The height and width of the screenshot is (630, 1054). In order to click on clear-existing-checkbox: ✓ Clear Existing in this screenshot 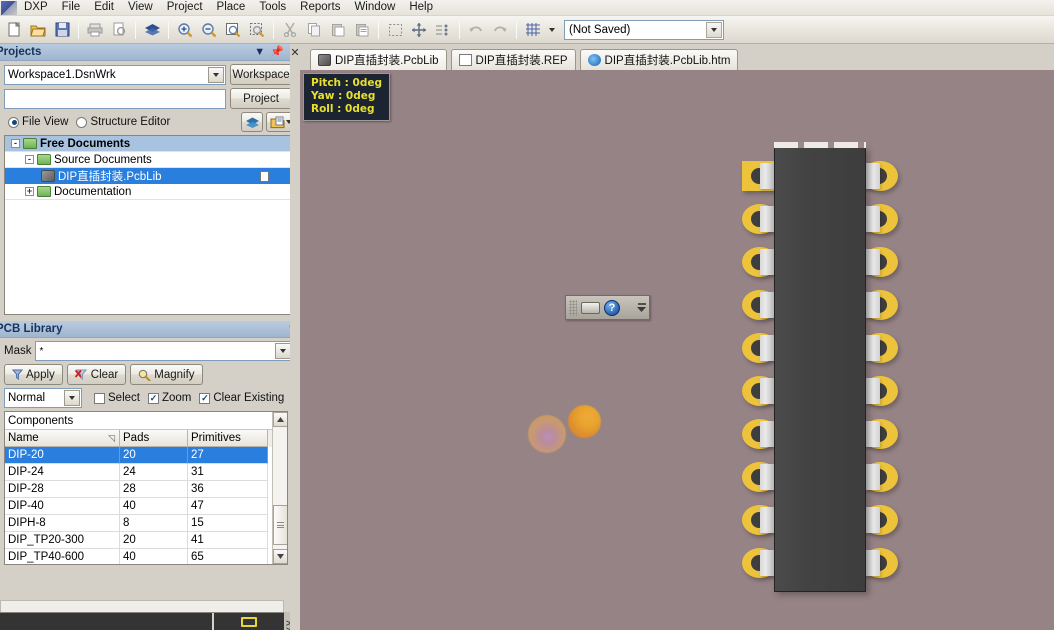, I will do `click(241, 398)`.